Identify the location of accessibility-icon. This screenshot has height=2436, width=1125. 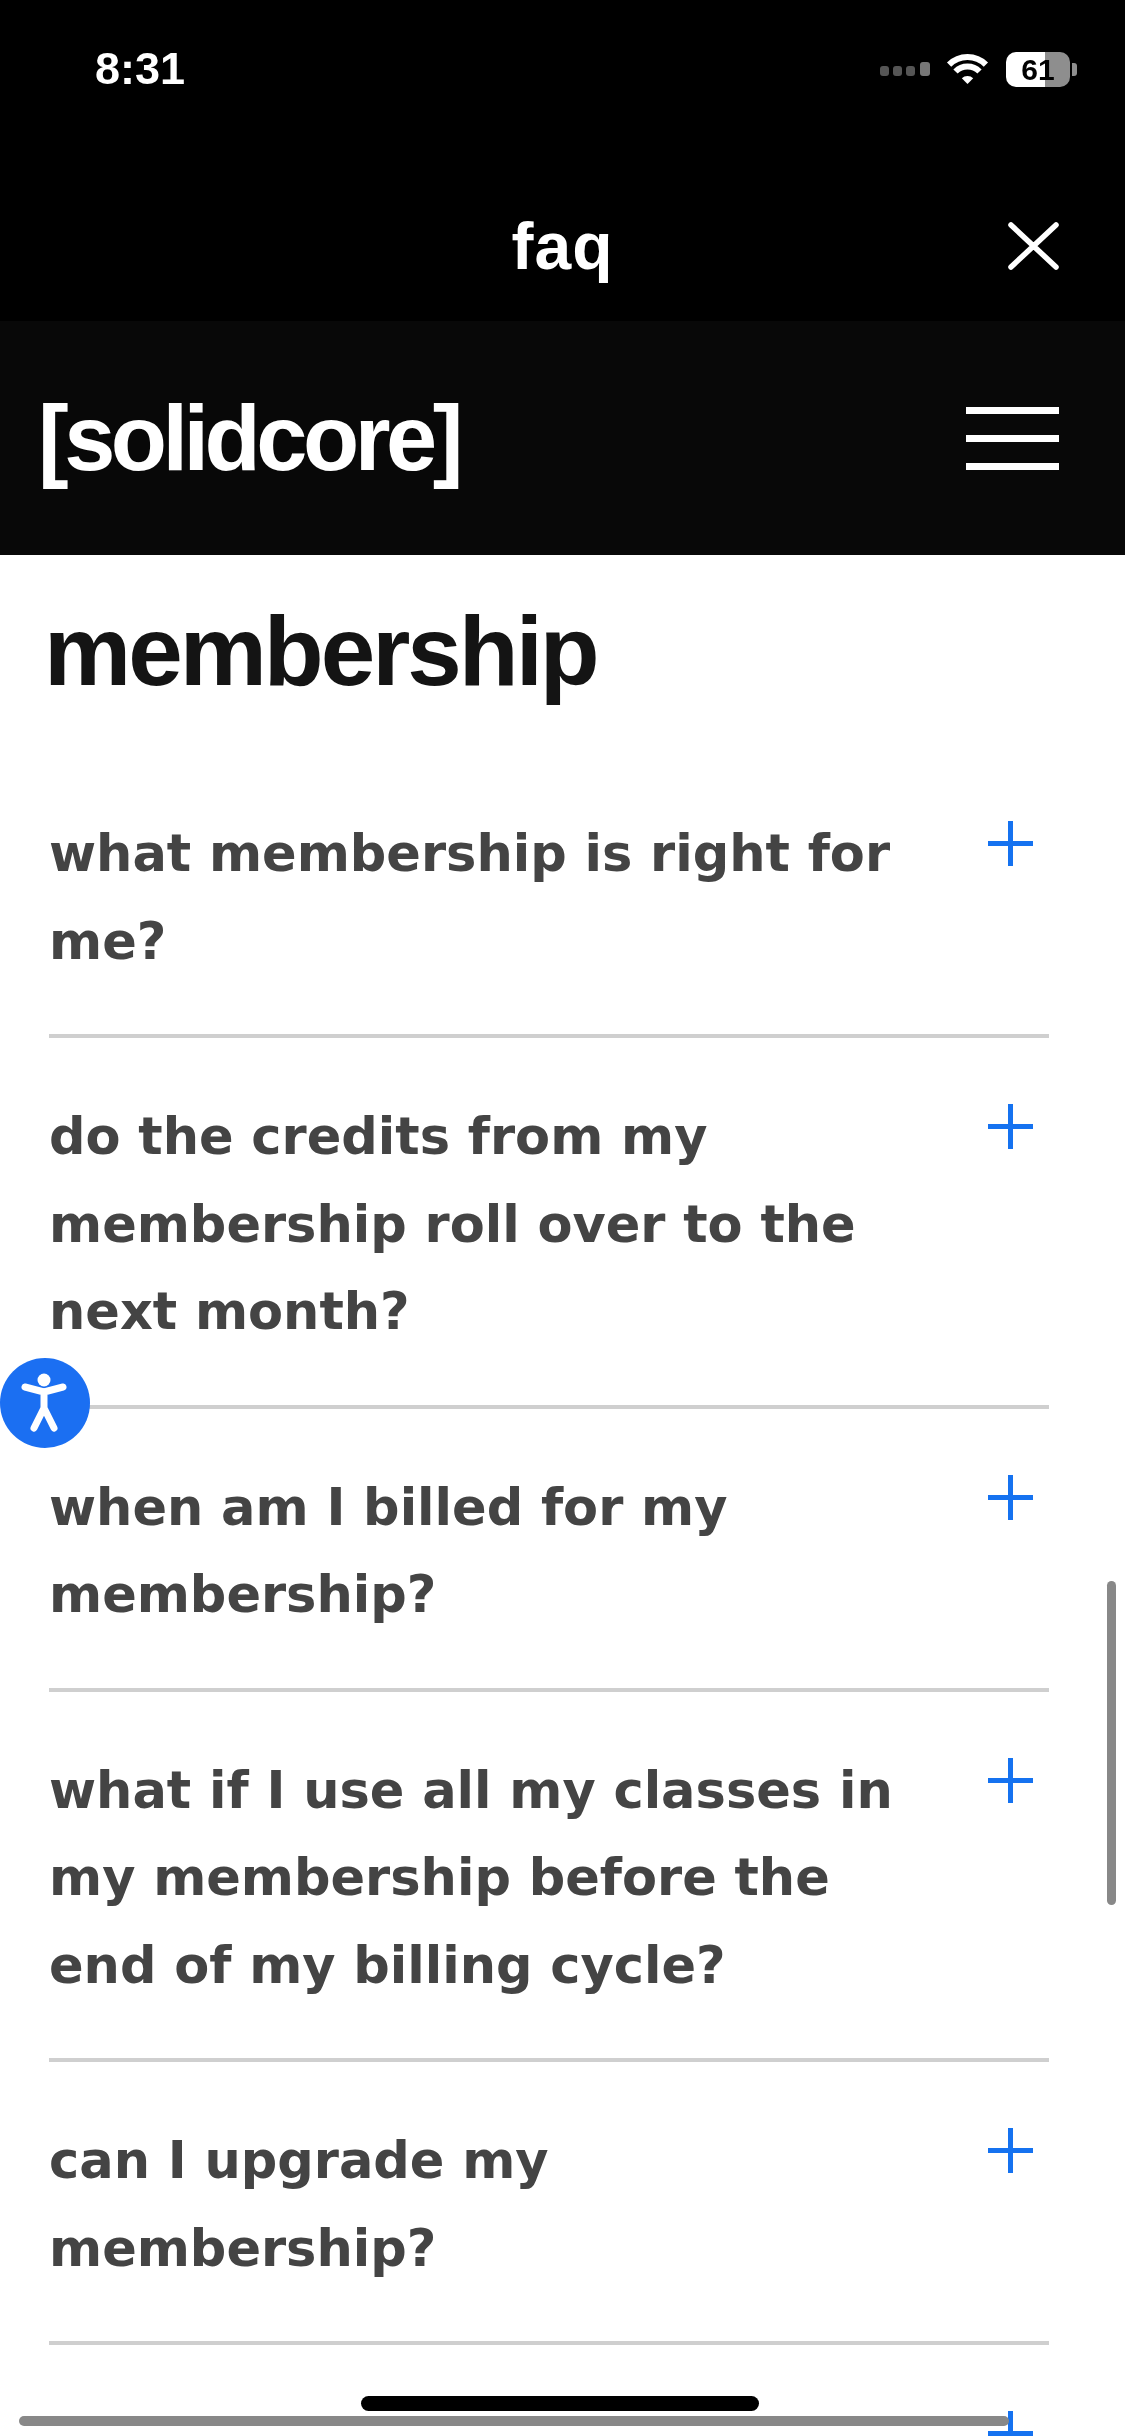
(45, 1403).